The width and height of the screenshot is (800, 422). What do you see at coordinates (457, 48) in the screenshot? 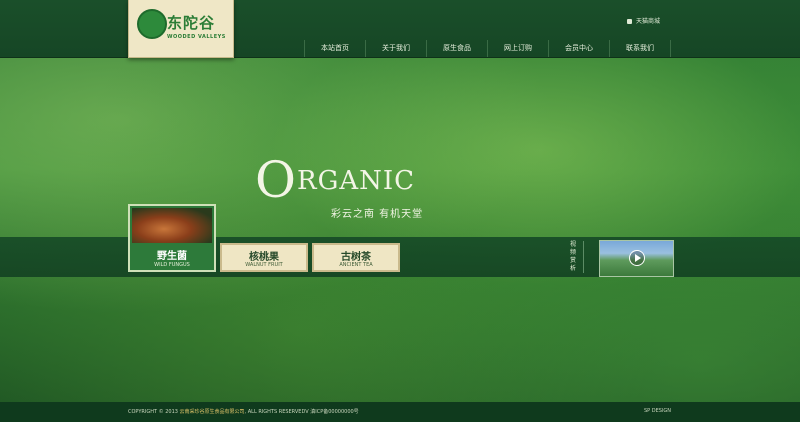
I see `nav-foods: 原生食品` at bounding box center [457, 48].